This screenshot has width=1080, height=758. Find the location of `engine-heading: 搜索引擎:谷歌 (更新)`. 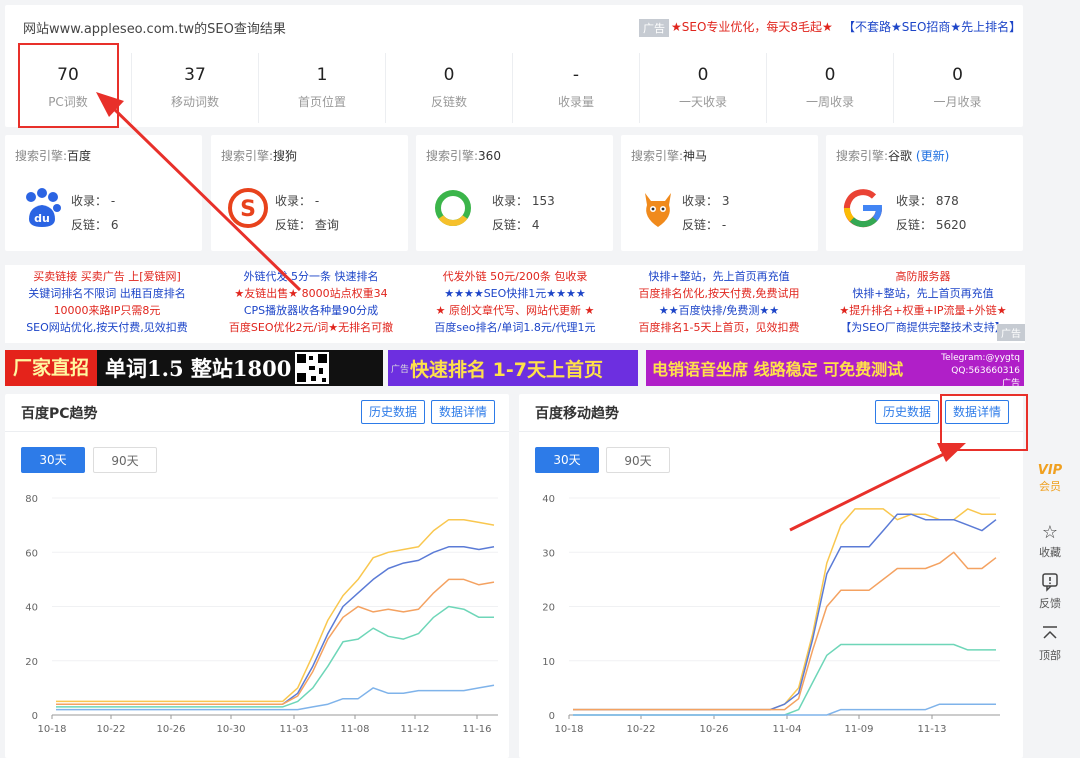

engine-heading: 搜索引擎:谷歌 (更新) is located at coordinates (892, 155).